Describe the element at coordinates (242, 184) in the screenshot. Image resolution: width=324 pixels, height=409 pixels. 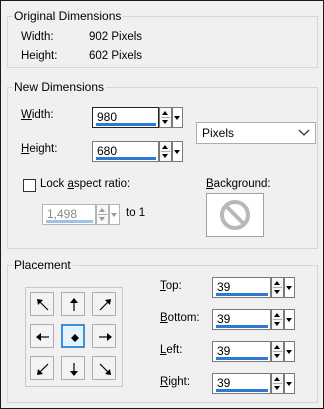
I see `background-label-rest: ackground:` at that location.